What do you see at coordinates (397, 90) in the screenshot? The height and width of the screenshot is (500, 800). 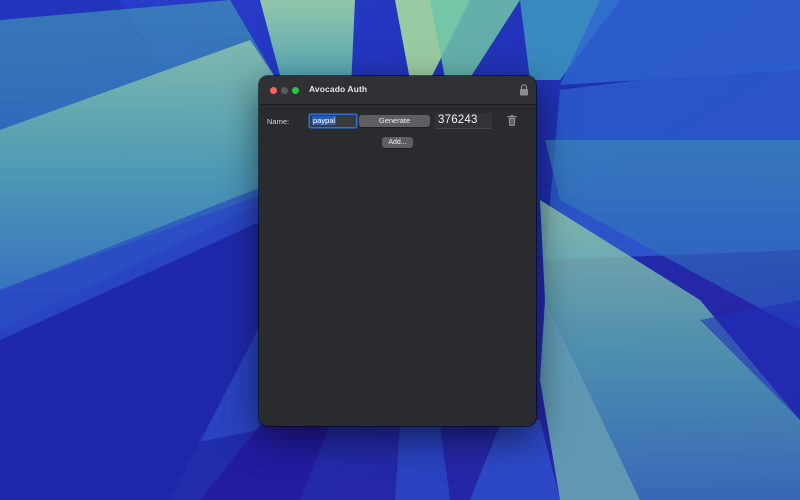 I see `window-titlebar: Avocado Auth` at bounding box center [397, 90].